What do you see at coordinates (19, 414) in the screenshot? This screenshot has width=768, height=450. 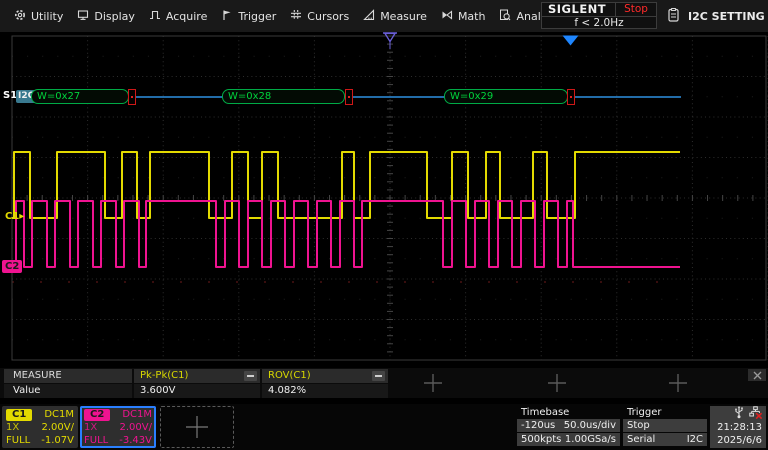 I see `channel1-badge: C1` at bounding box center [19, 414].